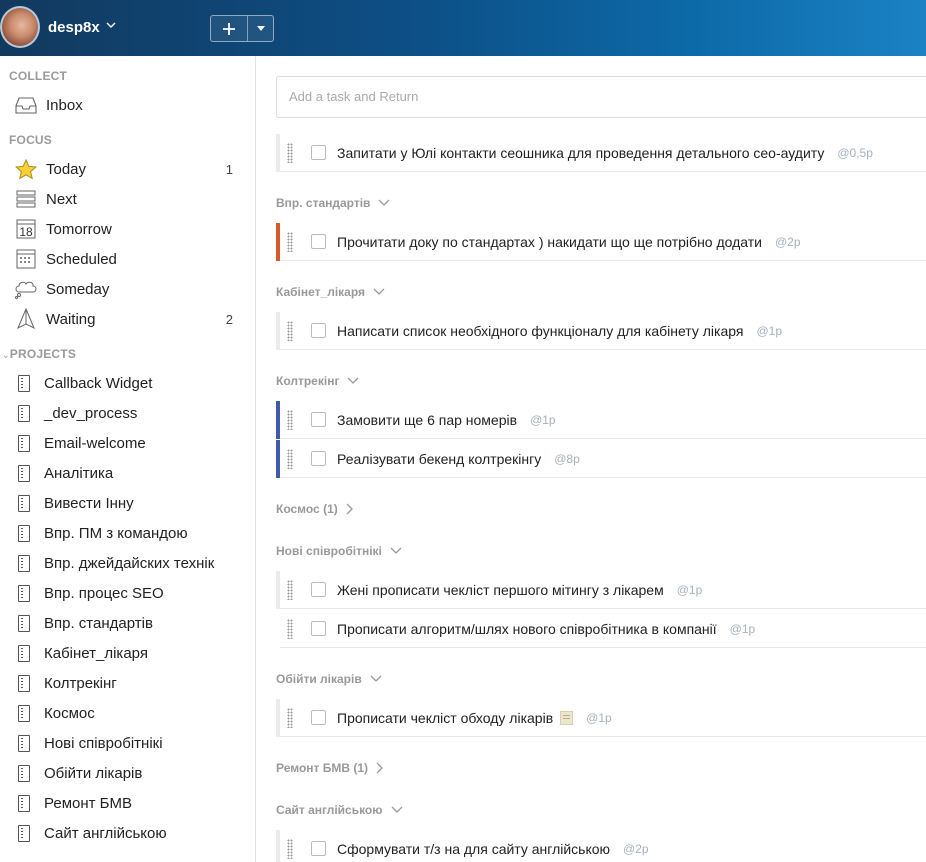  What do you see at coordinates (127, 259) in the screenshot?
I see `sidebar-item-scheduled: Scheduled` at bounding box center [127, 259].